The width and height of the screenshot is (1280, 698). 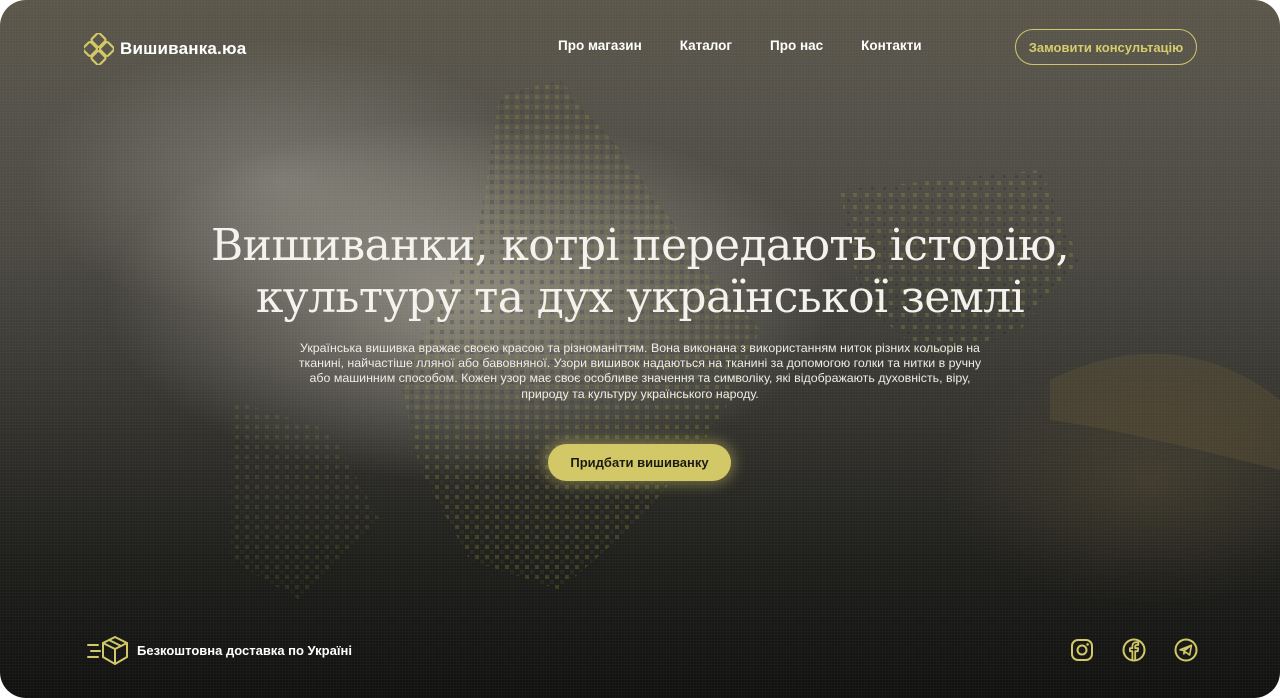 What do you see at coordinates (796, 45) in the screenshot?
I see `nav-item-about-us: Про нас` at bounding box center [796, 45].